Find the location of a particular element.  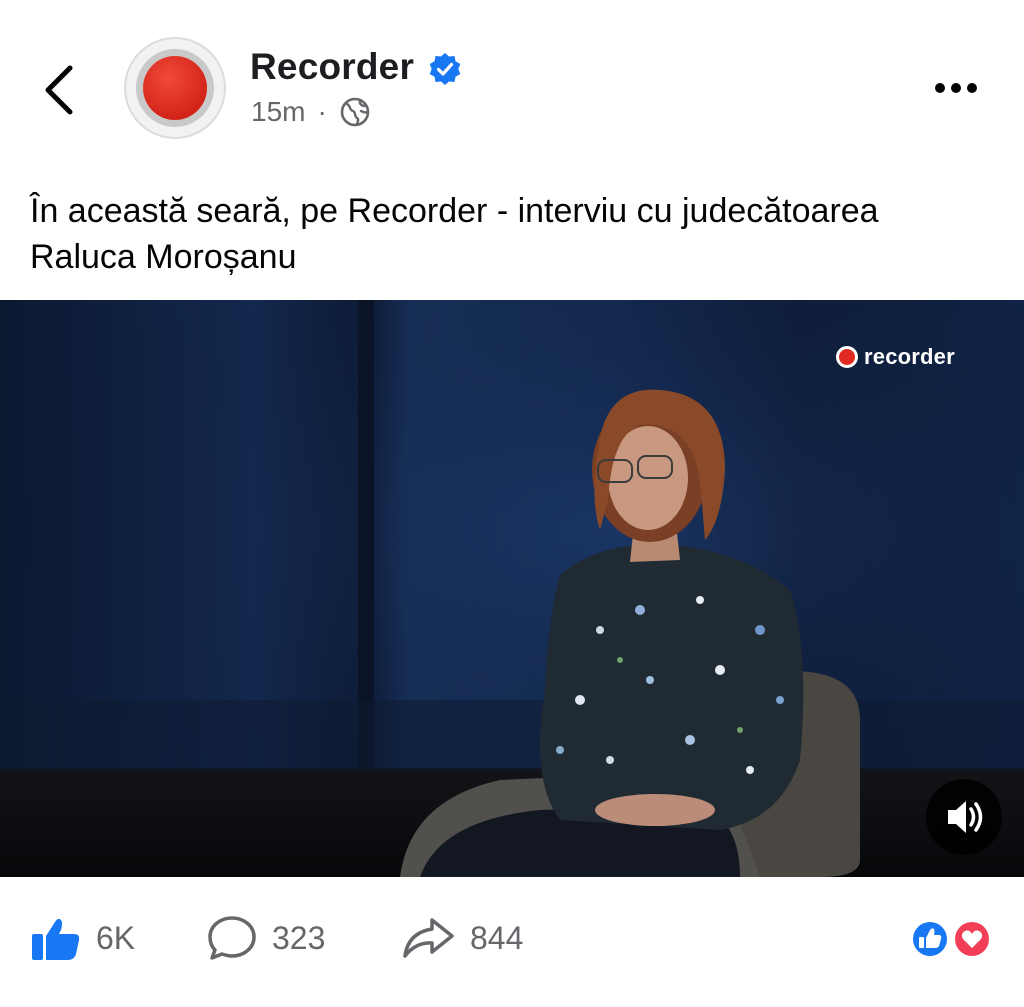

share-arrow-icon is located at coordinates (428, 938).